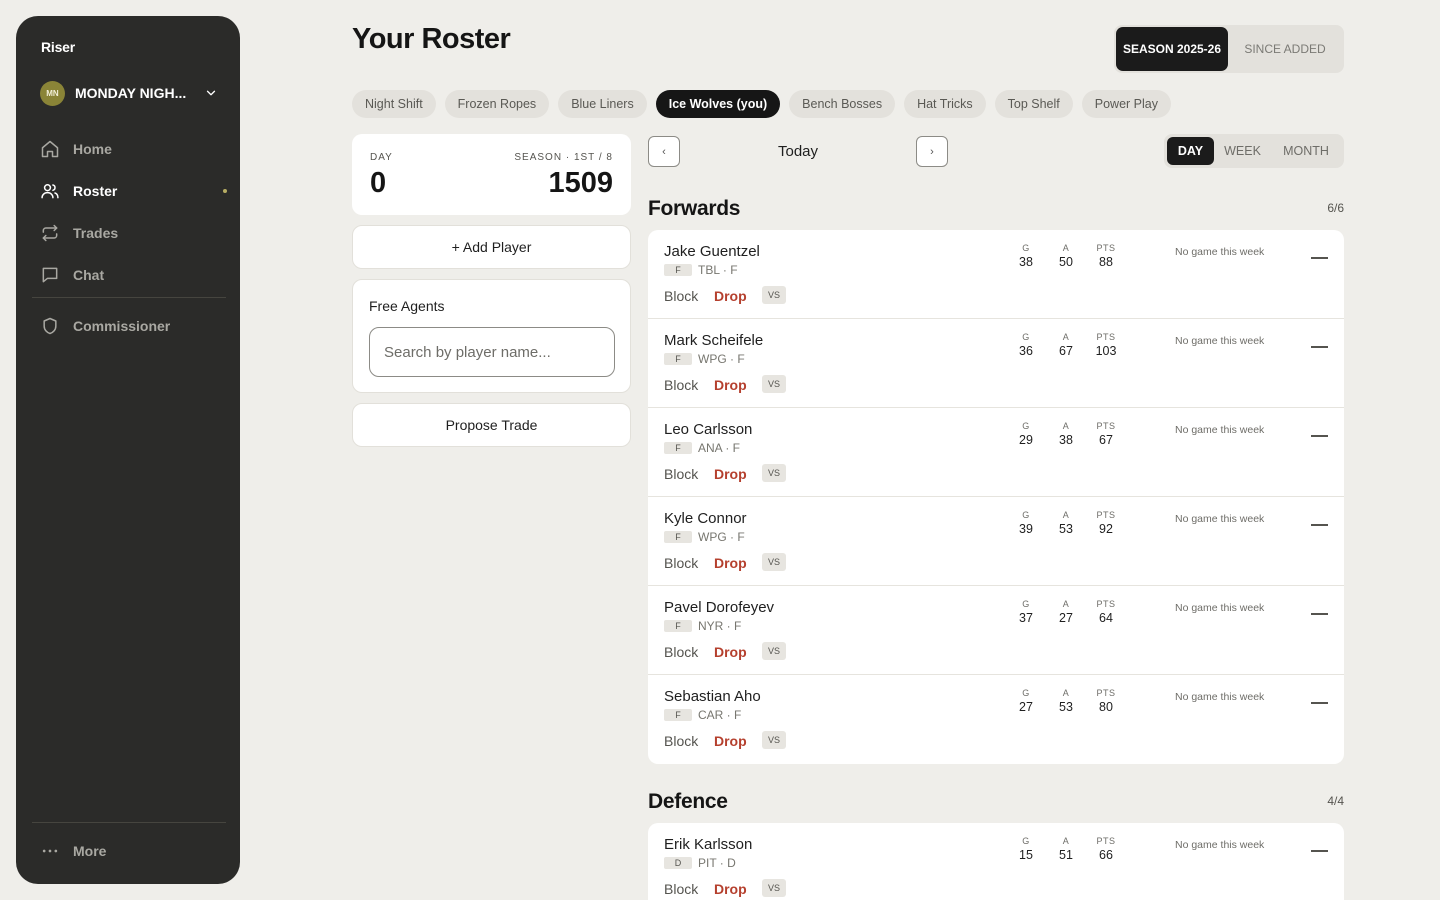 Image resolution: width=1440 pixels, height=900 pixels. I want to click on ellipsis-icon, so click(50, 851).